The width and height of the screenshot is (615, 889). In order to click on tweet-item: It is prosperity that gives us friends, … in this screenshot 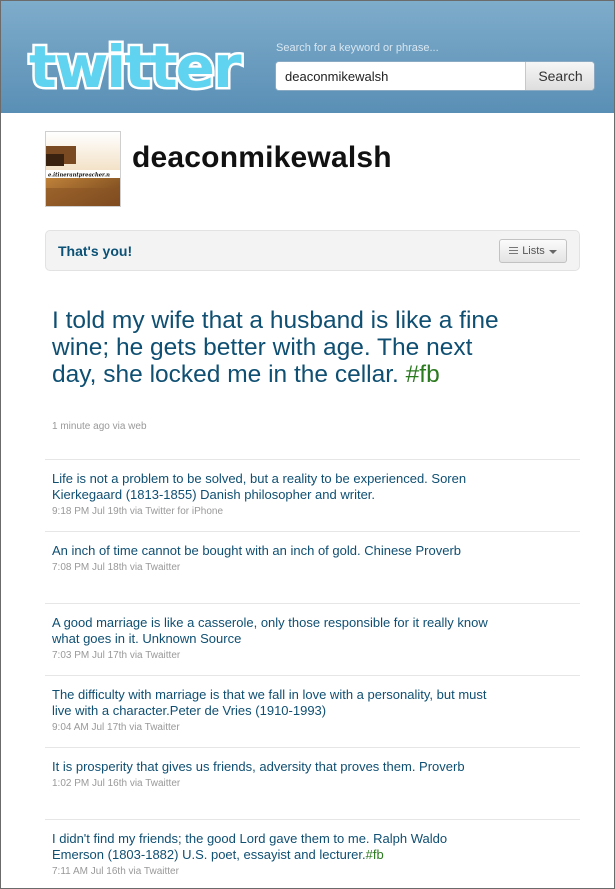, I will do `click(312, 783)`.